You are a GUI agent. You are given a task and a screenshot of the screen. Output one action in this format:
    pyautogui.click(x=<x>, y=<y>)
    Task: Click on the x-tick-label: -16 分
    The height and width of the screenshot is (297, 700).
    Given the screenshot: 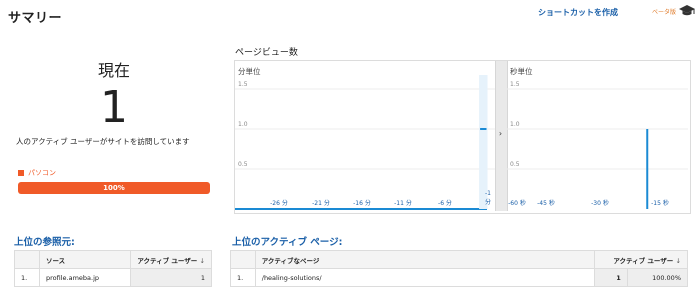 What is the action you would take?
    pyautogui.click(x=362, y=203)
    